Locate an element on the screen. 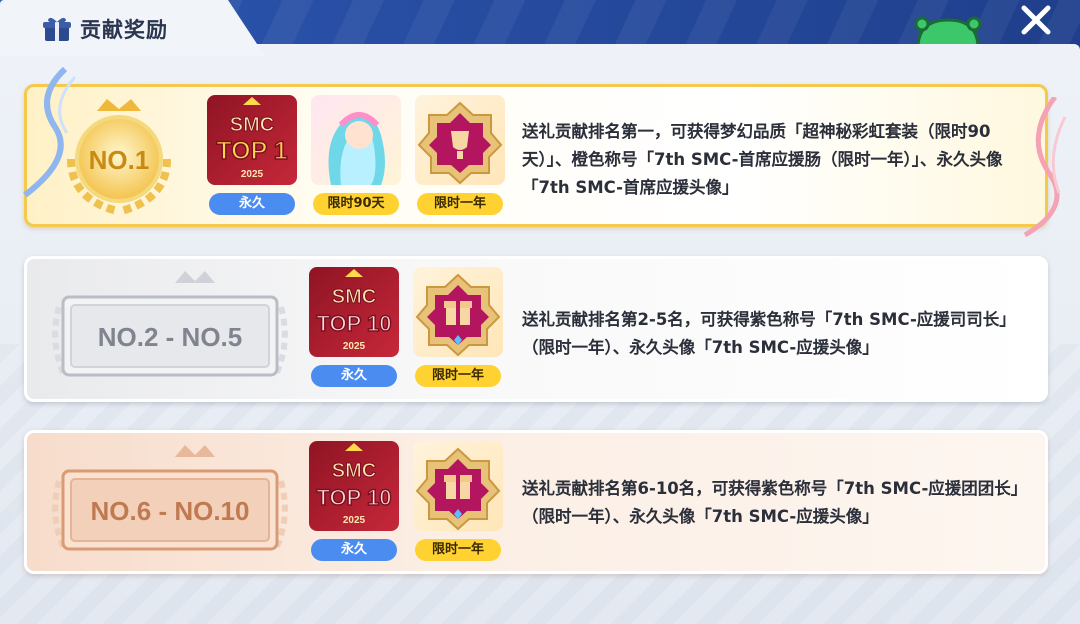  reward-item-frame: SMC TOP 1 2025 永久 is located at coordinates (252, 155).